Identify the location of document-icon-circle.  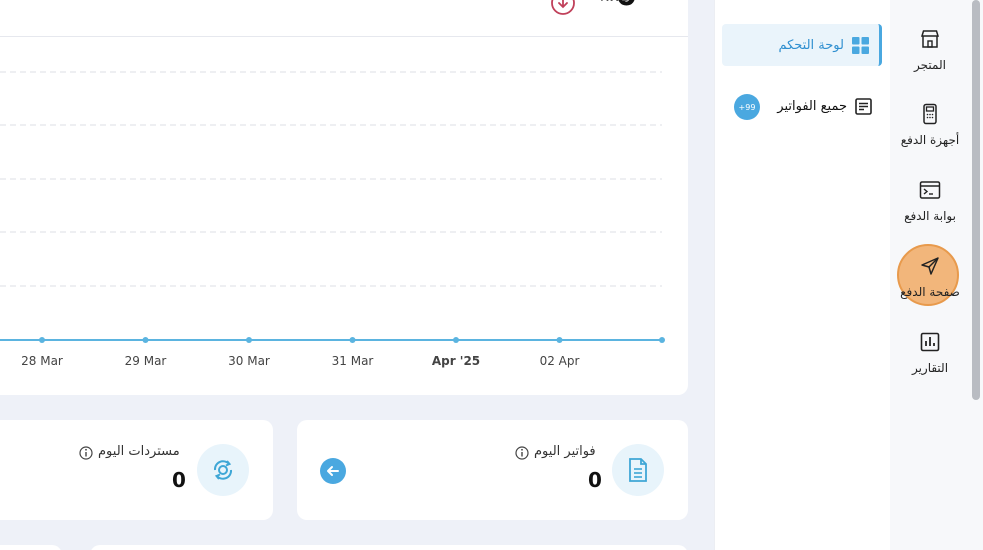
(638, 470).